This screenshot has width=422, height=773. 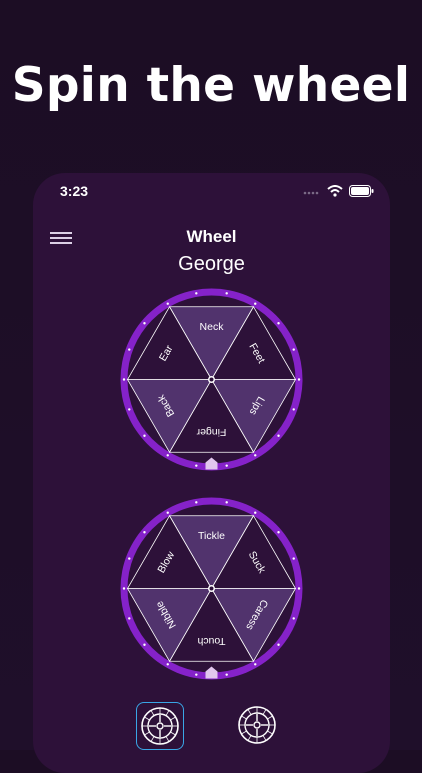 What do you see at coordinates (211, 432) in the screenshot?
I see `wheel-slice-label: Finger` at bounding box center [211, 432].